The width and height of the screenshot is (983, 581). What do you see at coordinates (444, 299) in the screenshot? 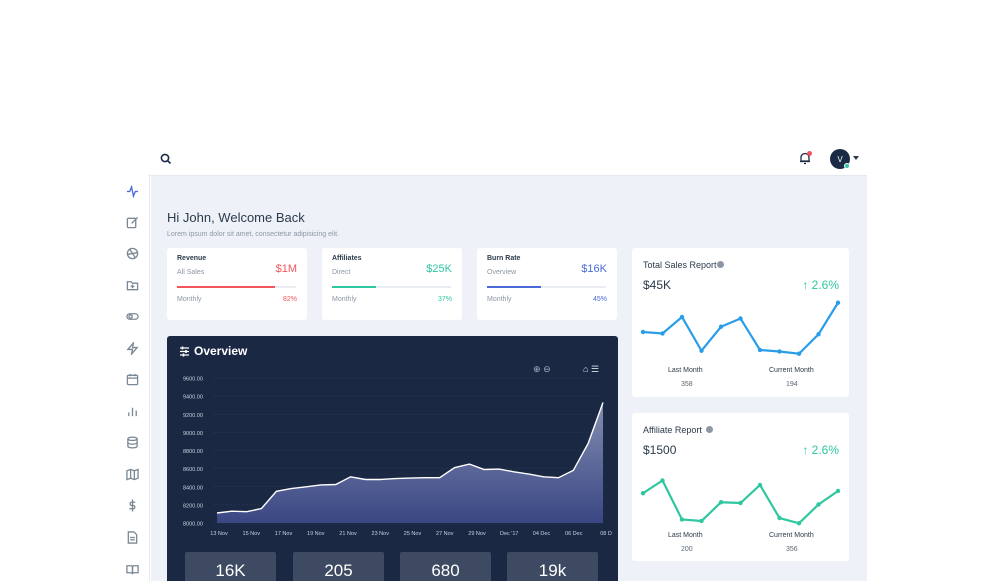
I see `stat-percent: 37%` at bounding box center [444, 299].